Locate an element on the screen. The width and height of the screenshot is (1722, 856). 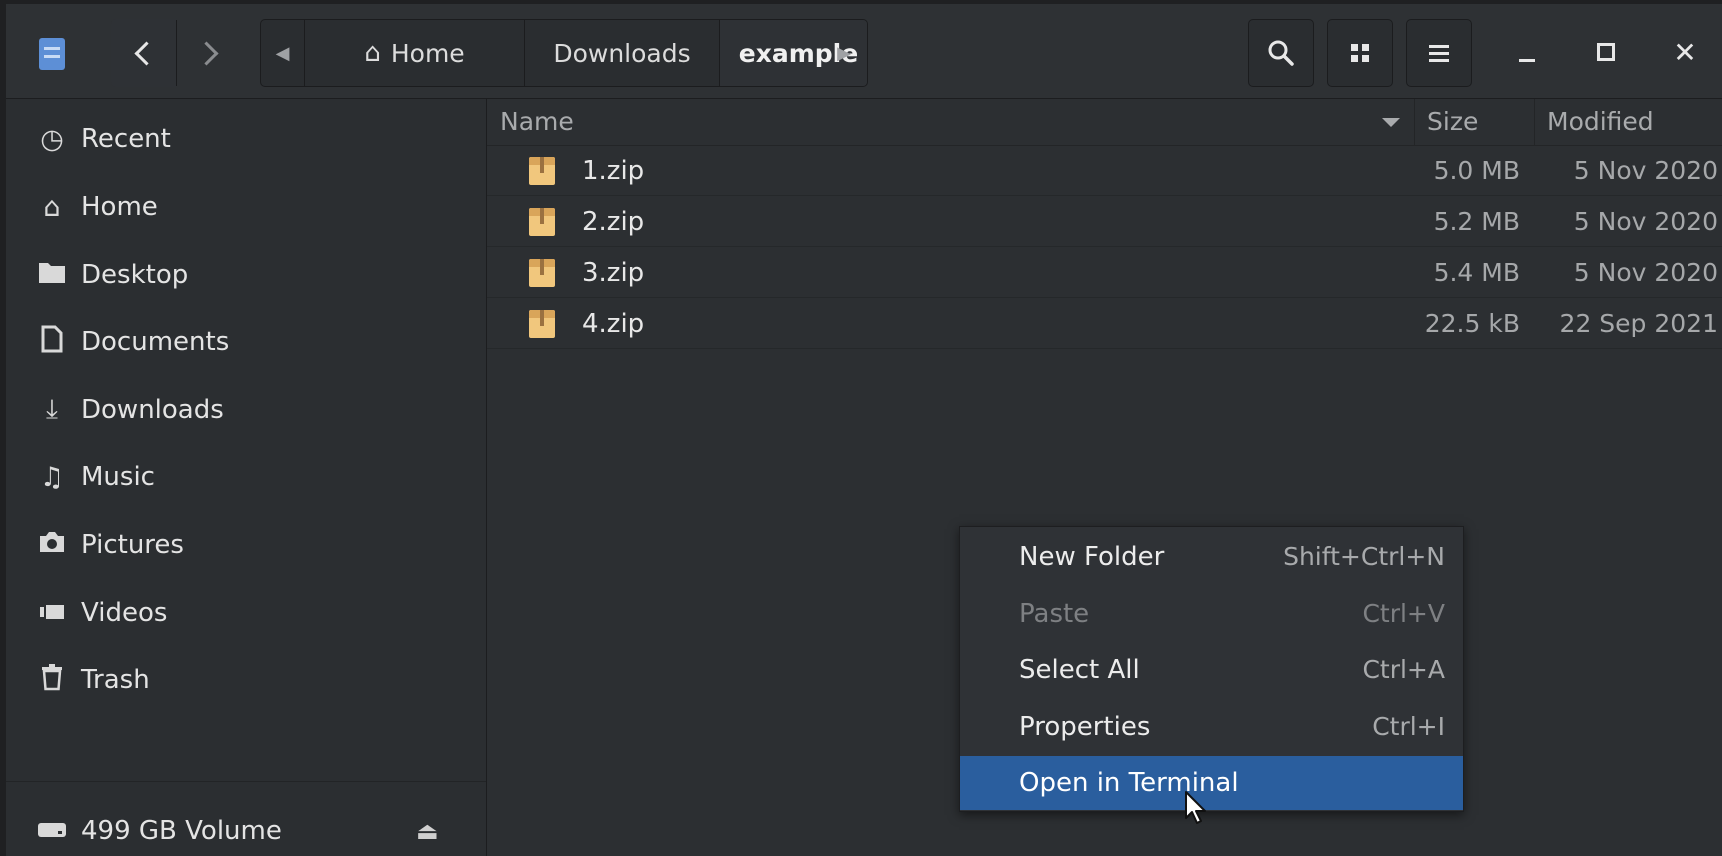
sidebar-item-downloads: ⤓ Downloads is located at coordinates (246, 410).